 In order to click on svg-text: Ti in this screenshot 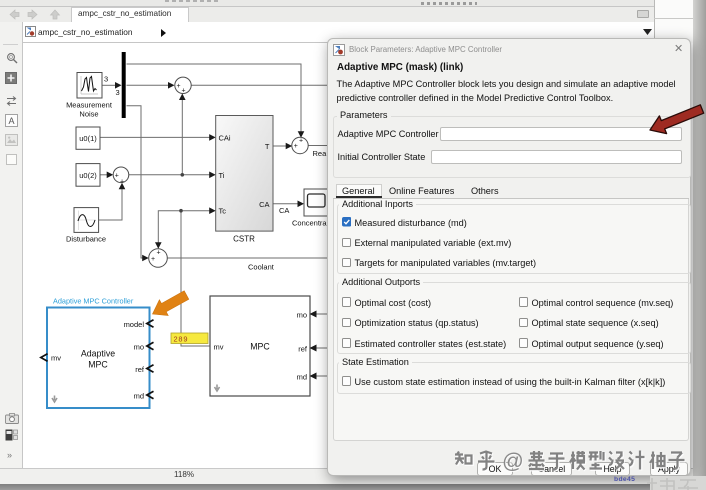, I will do `click(222, 175)`.